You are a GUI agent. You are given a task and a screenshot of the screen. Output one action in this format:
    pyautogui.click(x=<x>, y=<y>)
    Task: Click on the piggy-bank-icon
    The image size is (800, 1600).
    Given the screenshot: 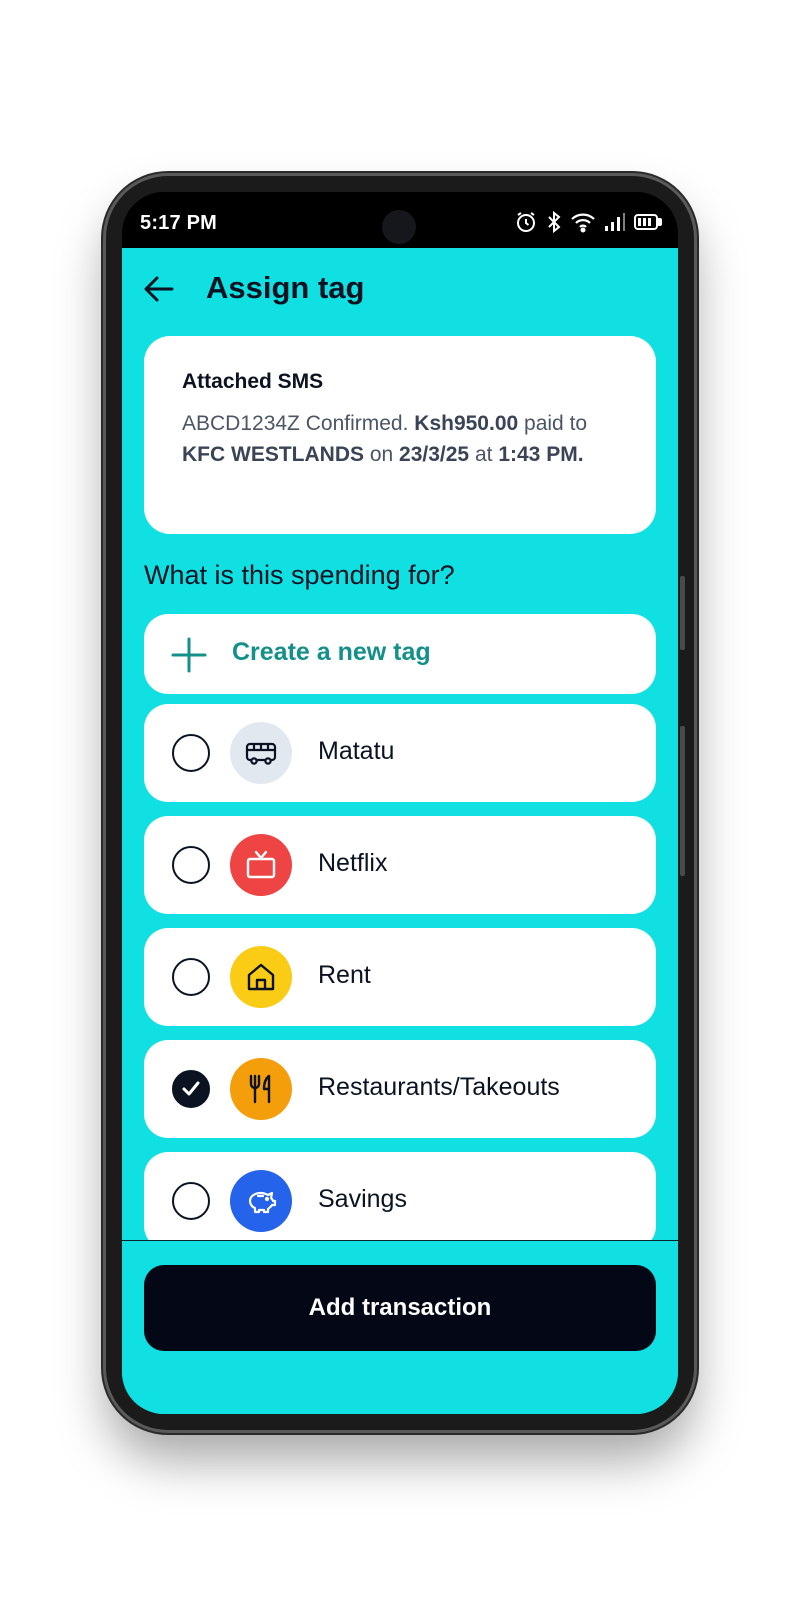 What is the action you would take?
    pyautogui.click(x=262, y=1202)
    